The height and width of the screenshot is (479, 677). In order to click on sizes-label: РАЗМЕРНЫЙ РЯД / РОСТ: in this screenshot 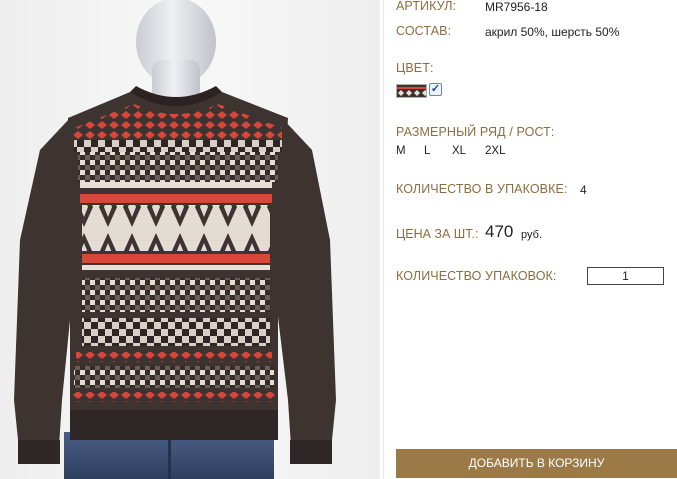, I will do `click(475, 132)`.